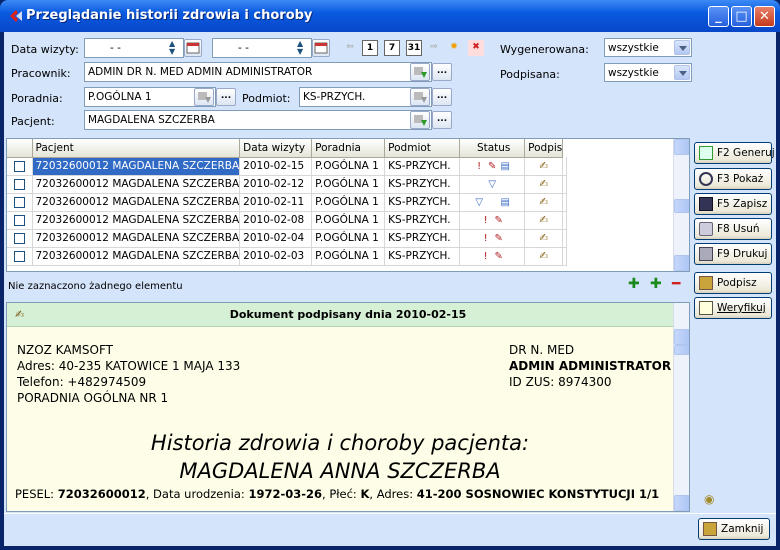 This screenshot has height=550, width=780. What do you see at coordinates (321, 48) in the screenshot?
I see `date-to-calendar-button` at bounding box center [321, 48].